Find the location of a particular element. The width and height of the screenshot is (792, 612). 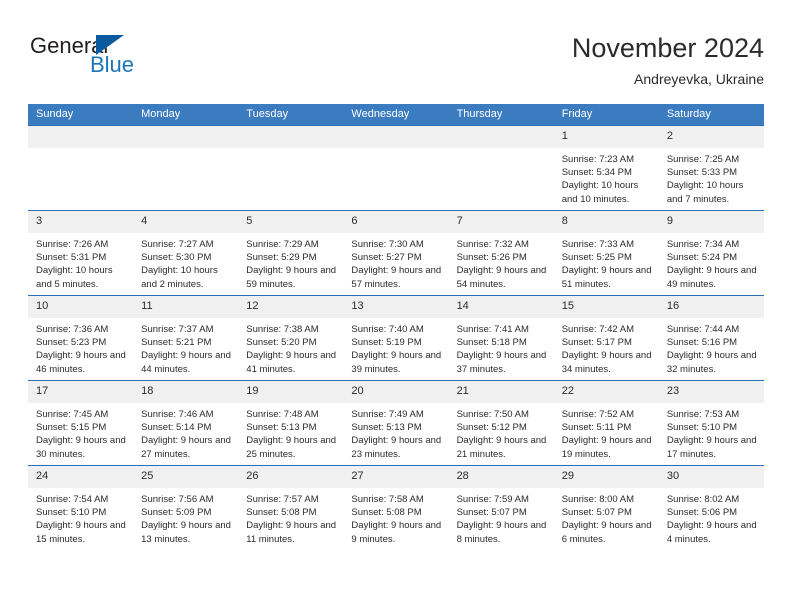

sunset-text: Sunset: 5:25 PM is located at coordinates (596, 258).